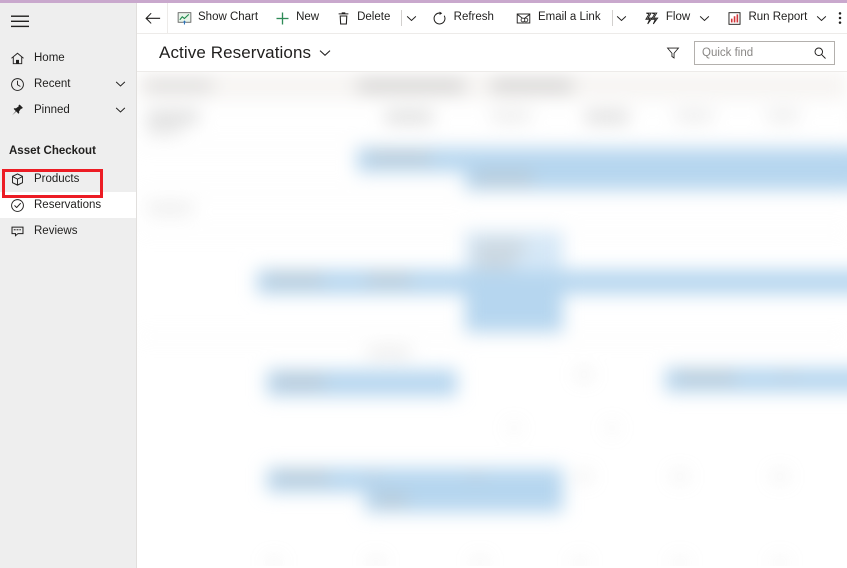 The image size is (847, 568). I want to click on pin-icon, so click(17, 110).